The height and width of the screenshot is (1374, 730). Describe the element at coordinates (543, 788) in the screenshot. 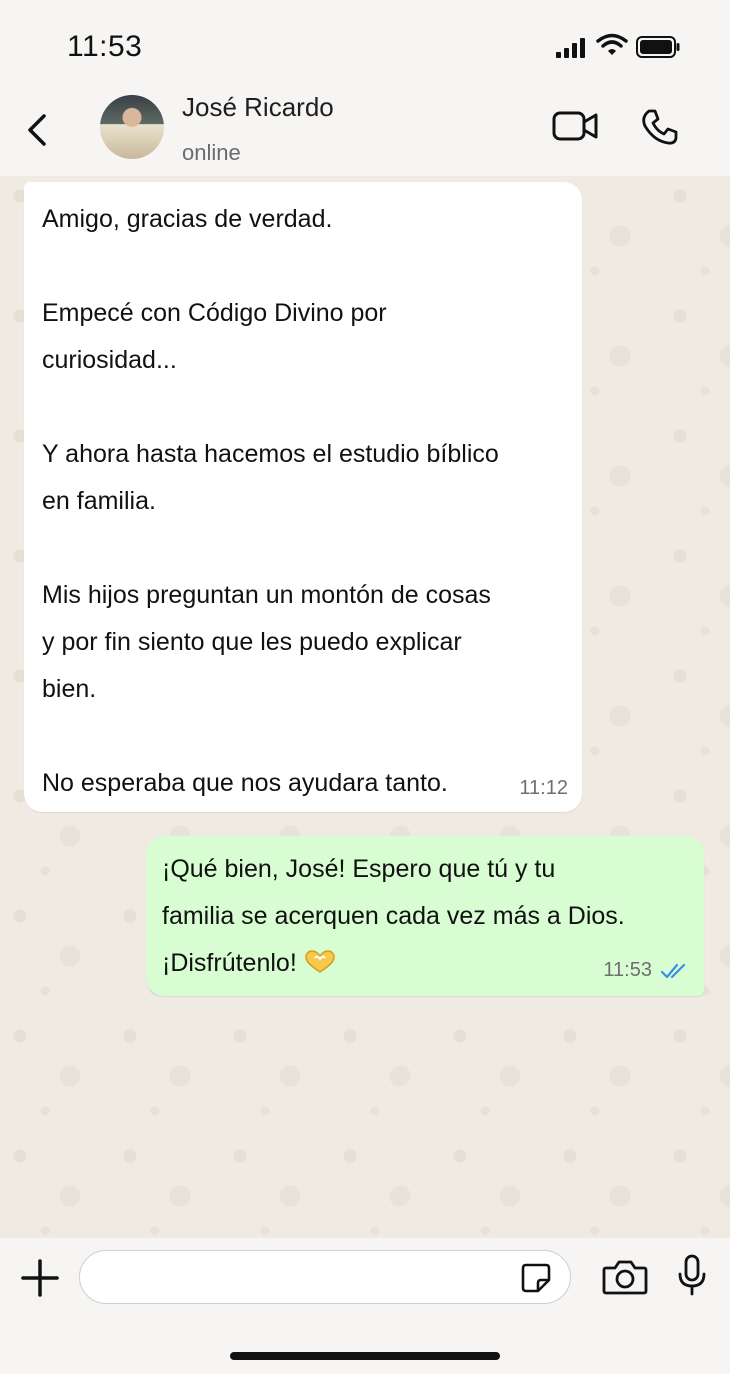

I see `message-timestamp: 11:12` at that location.